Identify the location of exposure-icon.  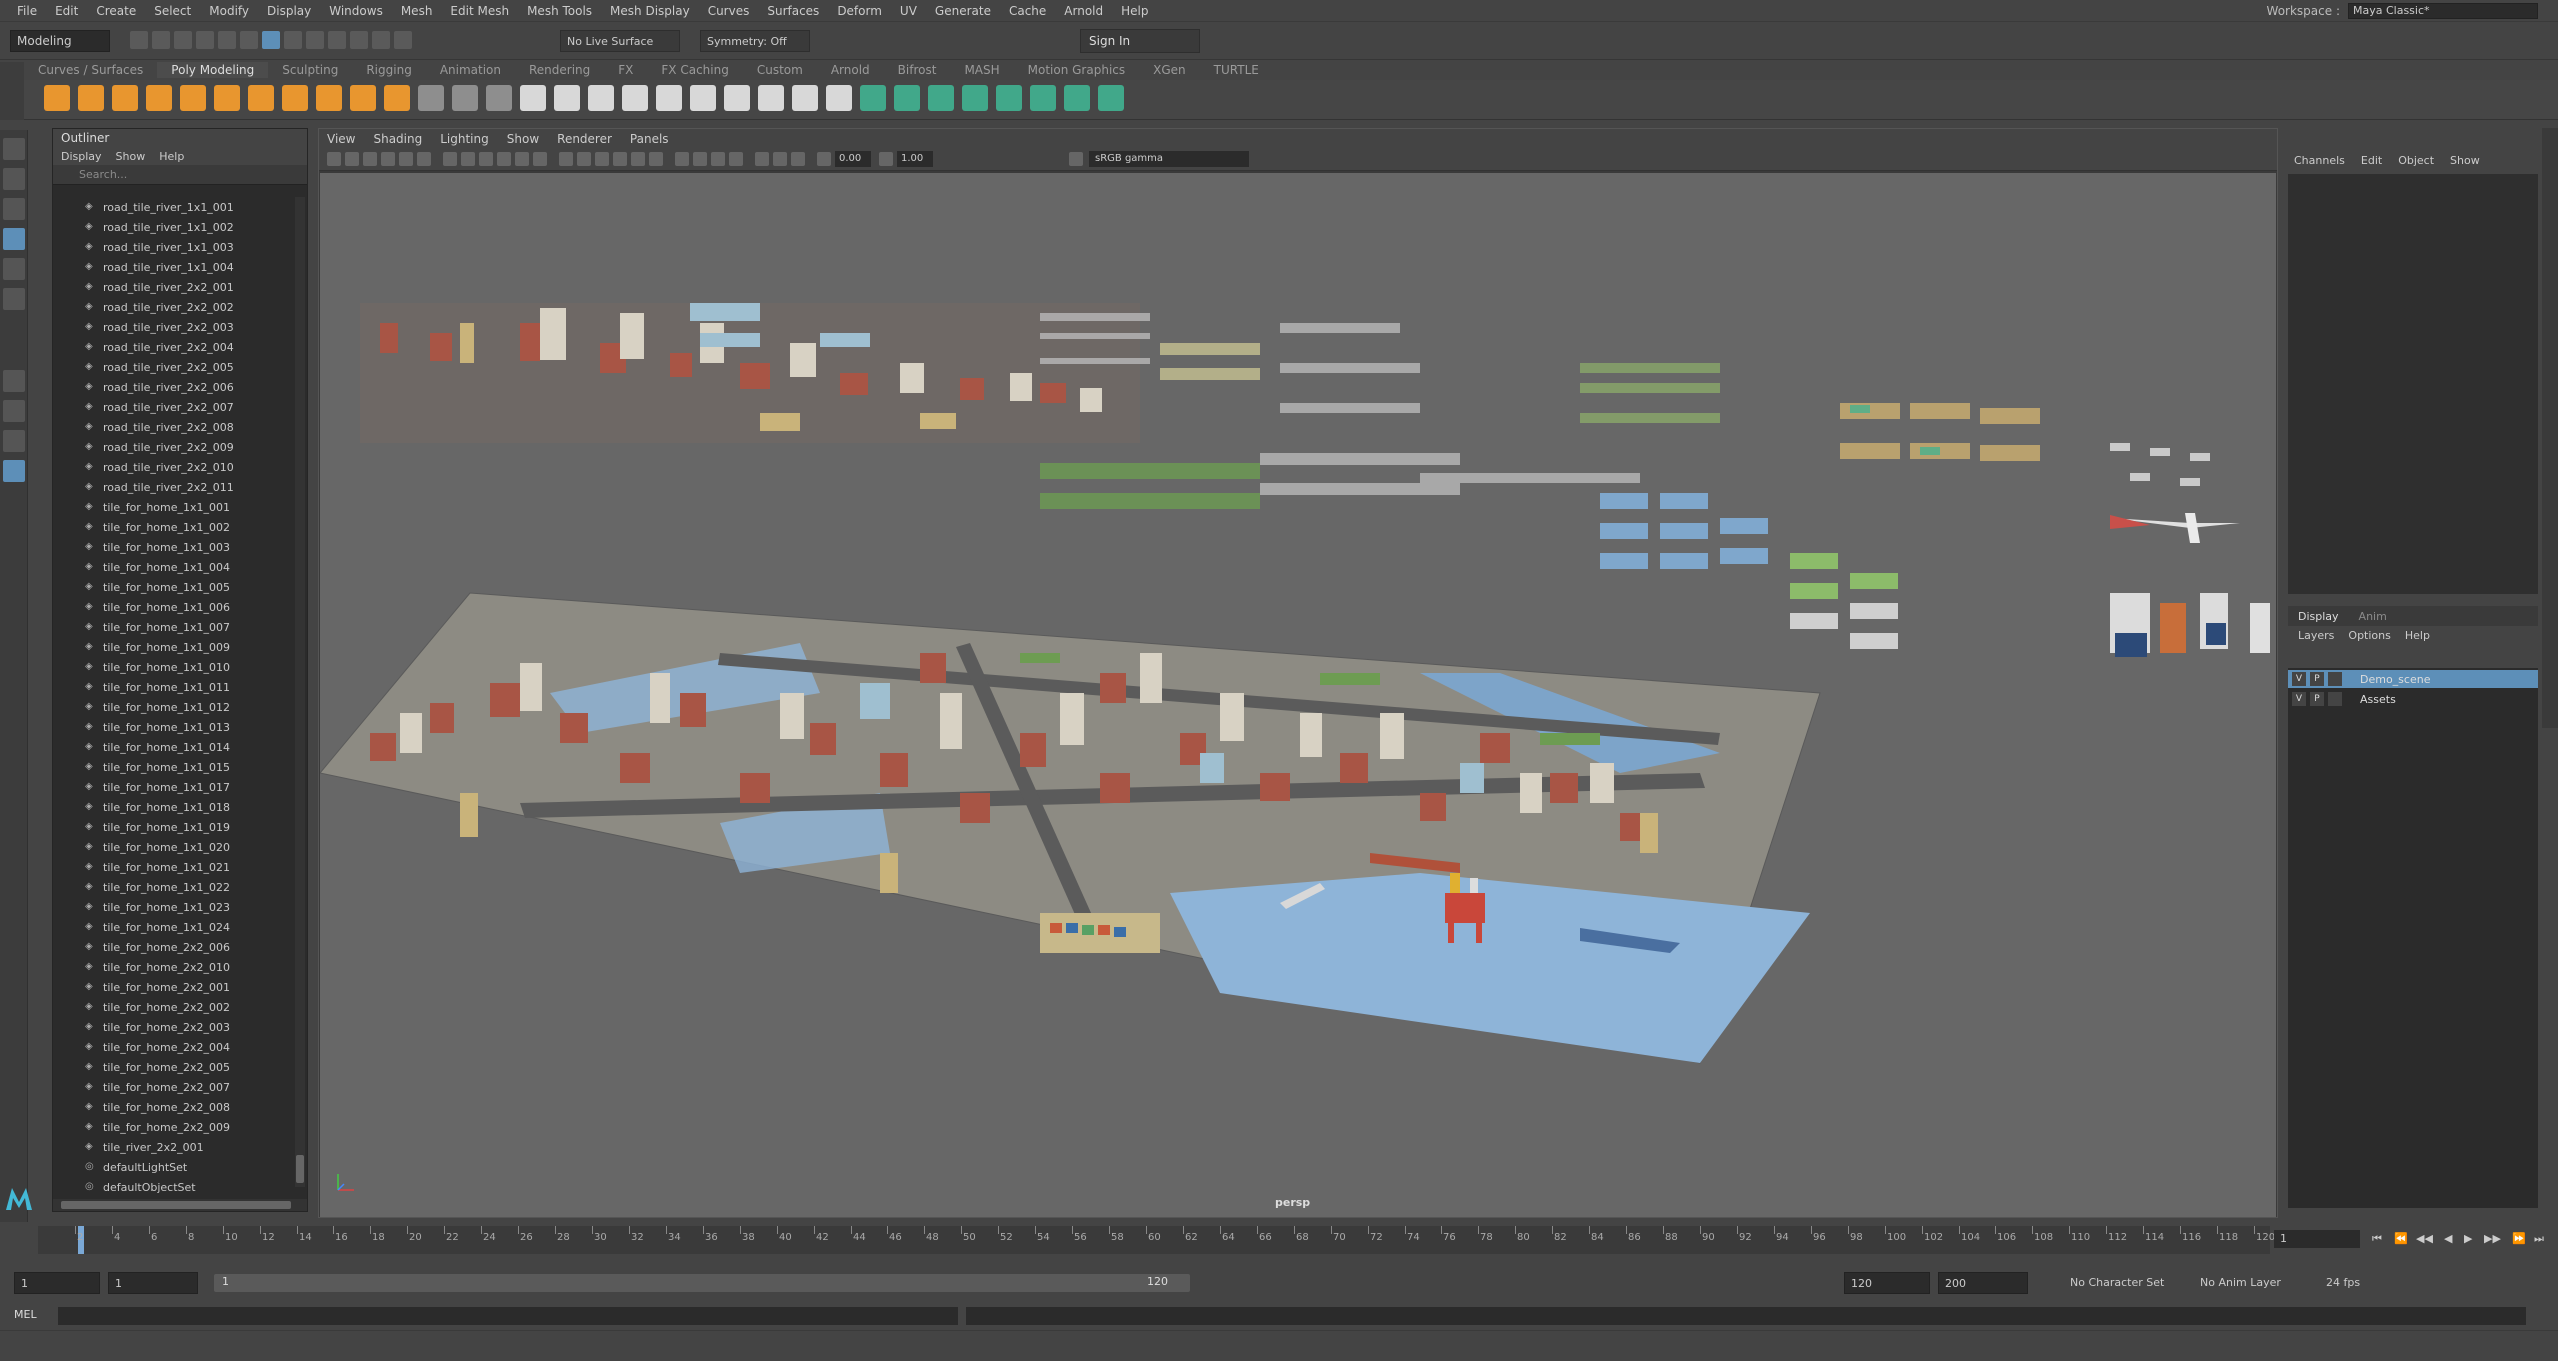
(824, 159).